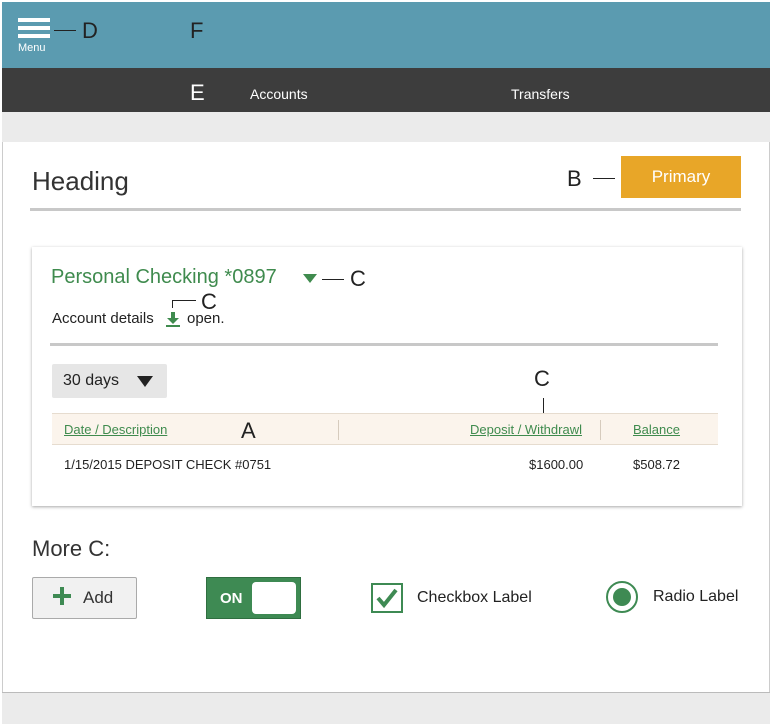  What do you see at coordinates (274, 598) in the screenshot?
I see `toggle-knob` at bounding box center [274, 598].